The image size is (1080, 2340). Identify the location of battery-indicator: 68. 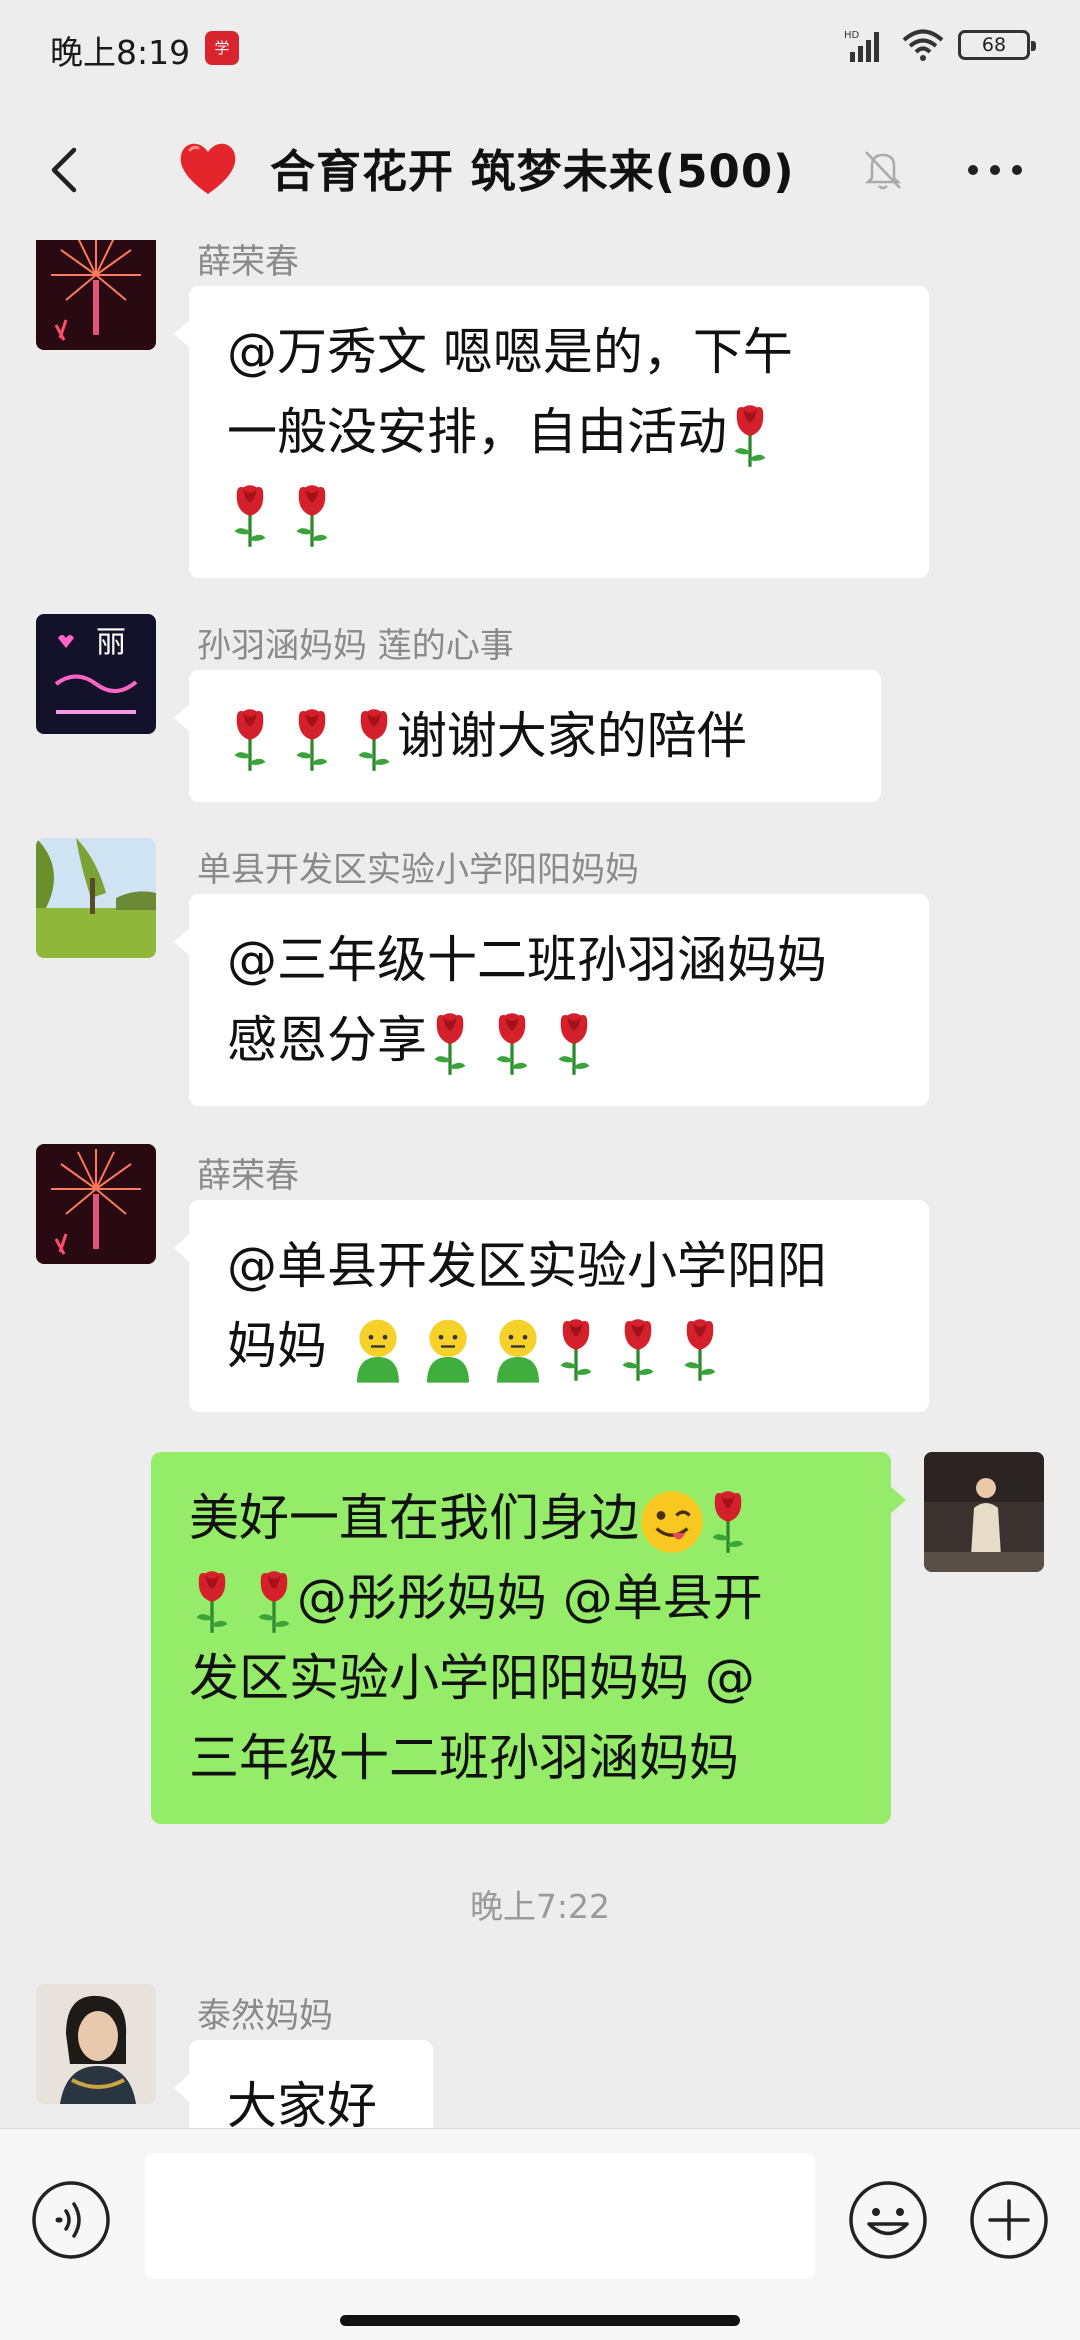
(997, 45).